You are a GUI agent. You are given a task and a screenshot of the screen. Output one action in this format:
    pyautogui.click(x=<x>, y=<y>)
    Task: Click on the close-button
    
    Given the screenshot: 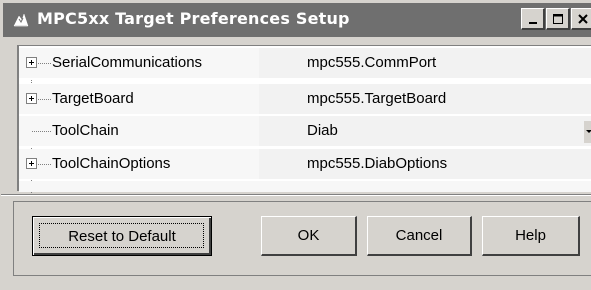 What is the action you would take?
    pyautogui.click(x=581, y=19)
    